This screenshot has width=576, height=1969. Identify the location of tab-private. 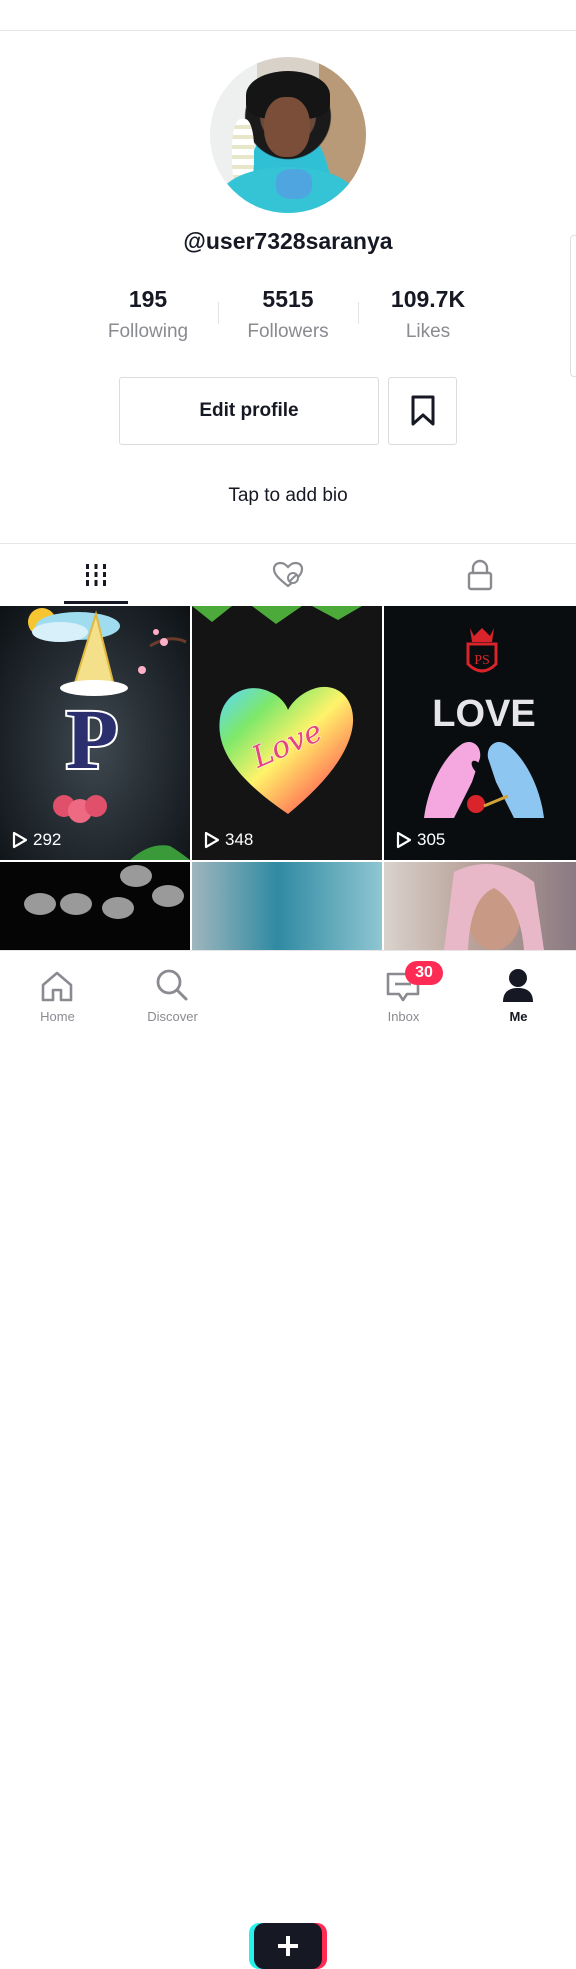
(480, 575).